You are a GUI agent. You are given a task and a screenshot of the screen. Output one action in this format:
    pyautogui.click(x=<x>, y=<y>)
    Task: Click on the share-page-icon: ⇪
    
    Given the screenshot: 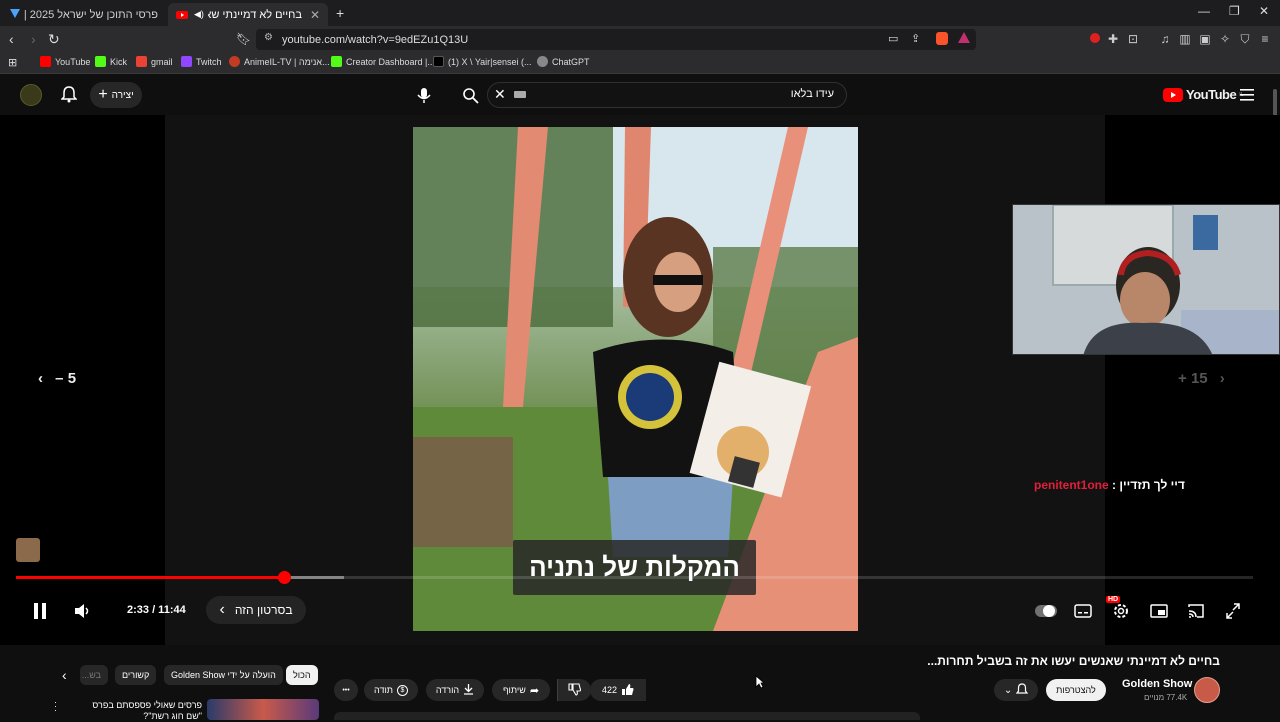 What is the action you would take?
    pyautogui.click(x=915, y=38)
    